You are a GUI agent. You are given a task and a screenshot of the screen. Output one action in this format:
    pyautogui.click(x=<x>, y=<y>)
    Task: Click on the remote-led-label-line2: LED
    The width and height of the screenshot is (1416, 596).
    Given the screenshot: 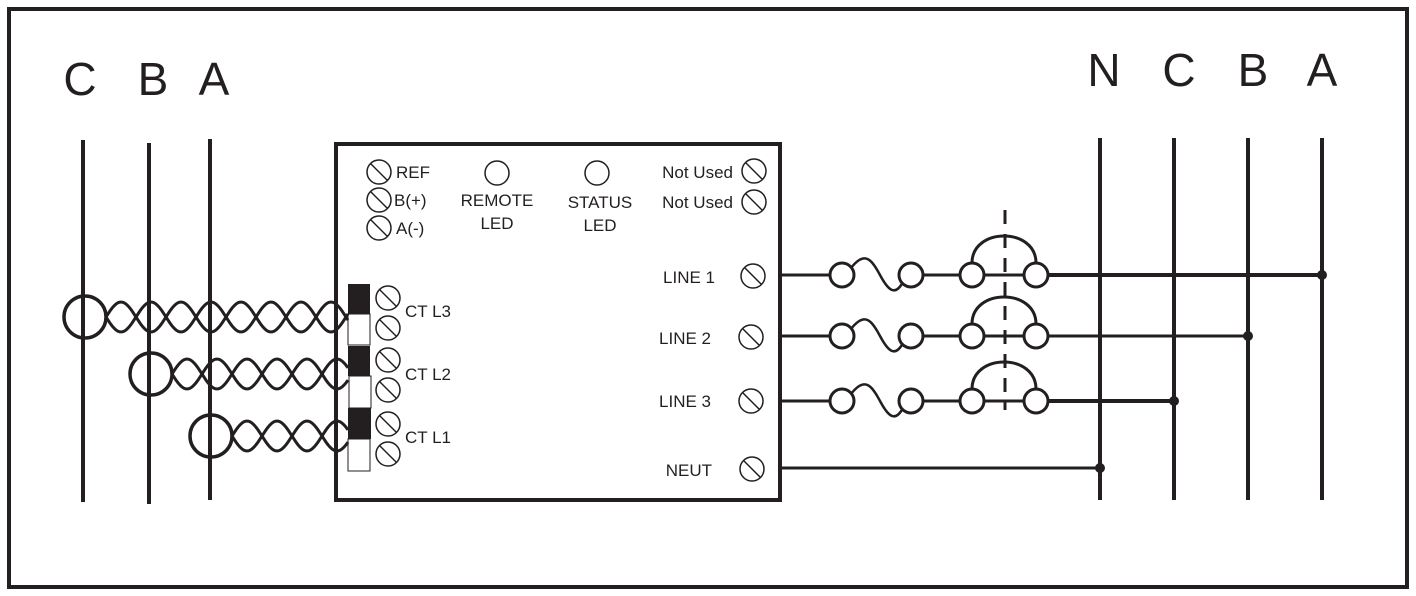 What is the action you would take?
    pyautogui.click(x=496, y=223)
    